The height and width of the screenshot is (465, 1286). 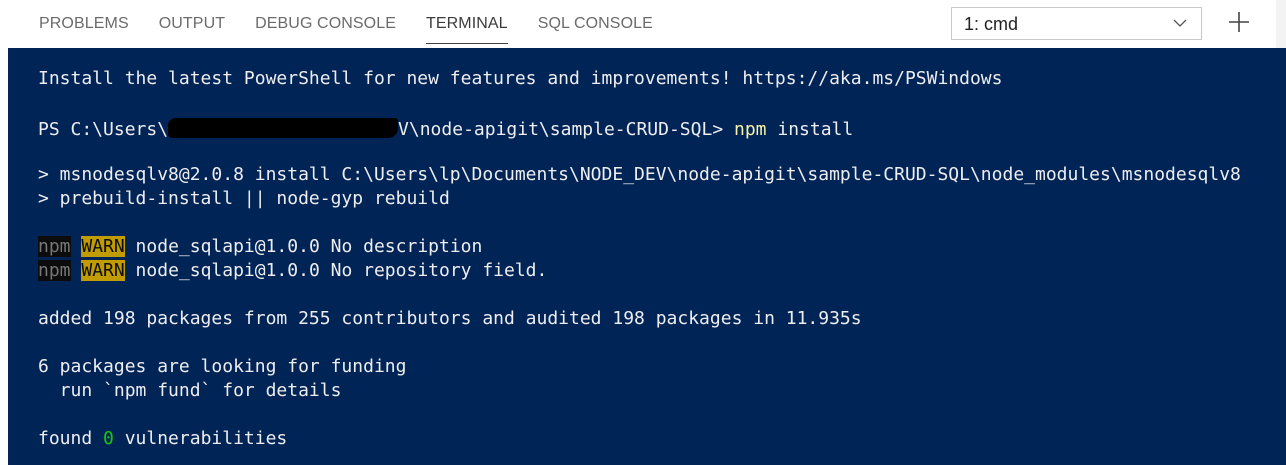 I want to click on redaction-mark, so click(x=283, y=128).